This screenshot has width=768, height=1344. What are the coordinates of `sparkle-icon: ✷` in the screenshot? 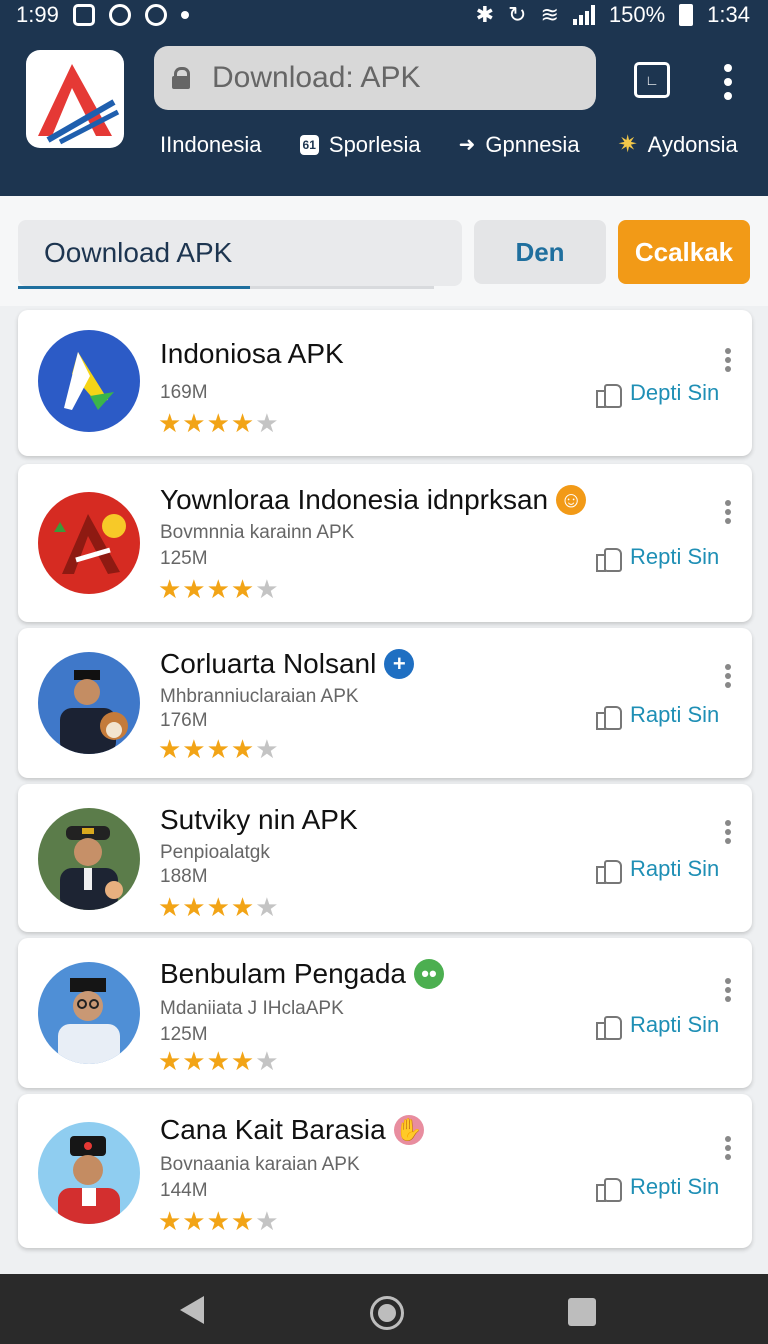 It's located at (627, 144).